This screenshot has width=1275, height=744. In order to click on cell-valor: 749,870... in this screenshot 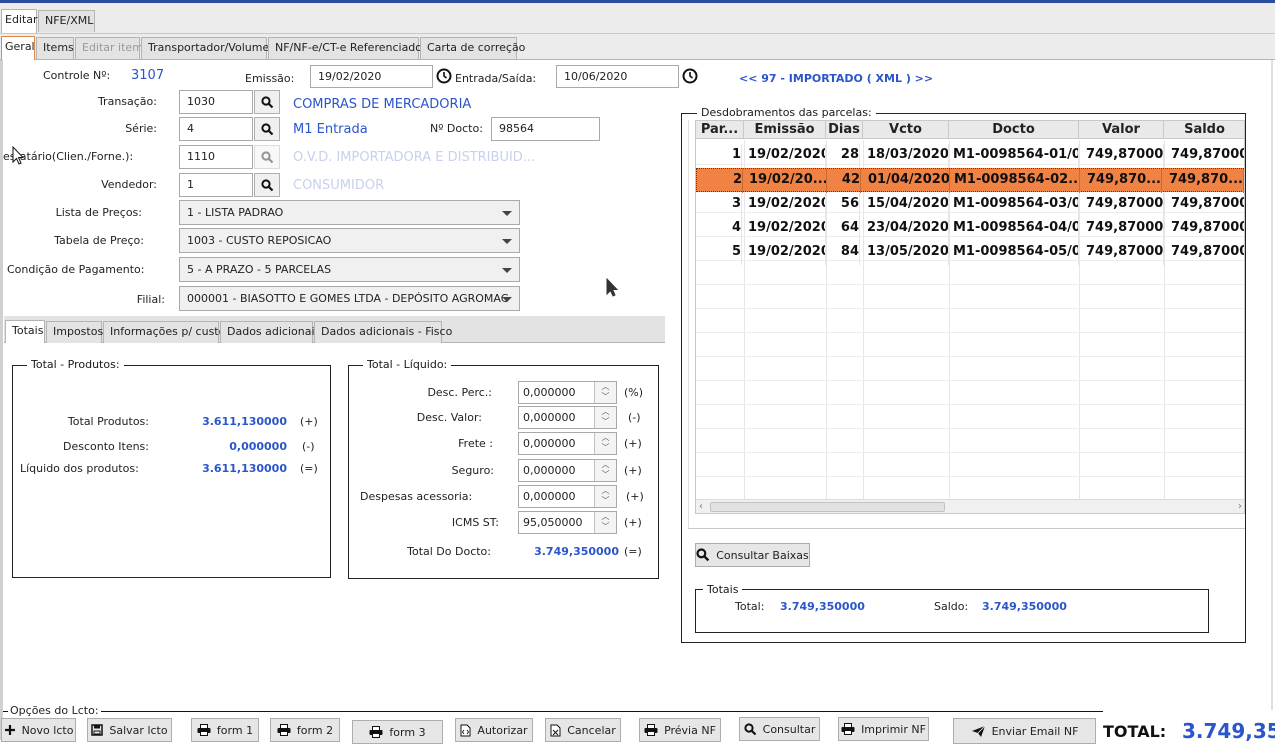, I will do `click(1121, 181)`.